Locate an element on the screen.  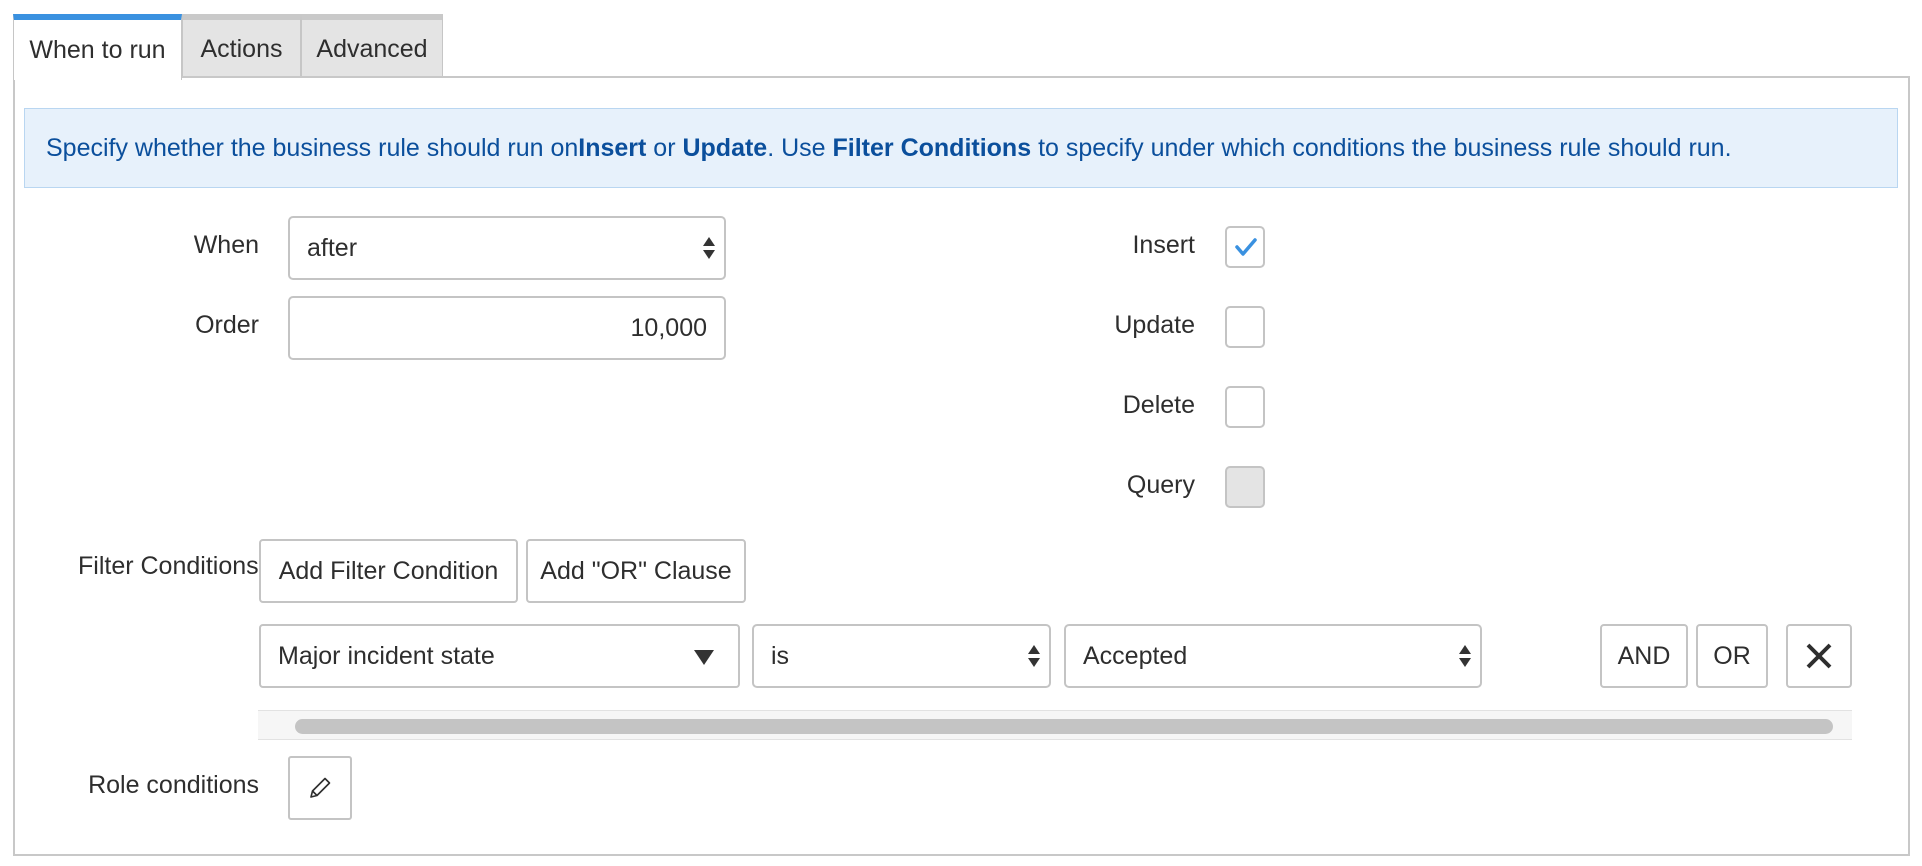
condition-operator-value: is is located at coordinates (780, 655).